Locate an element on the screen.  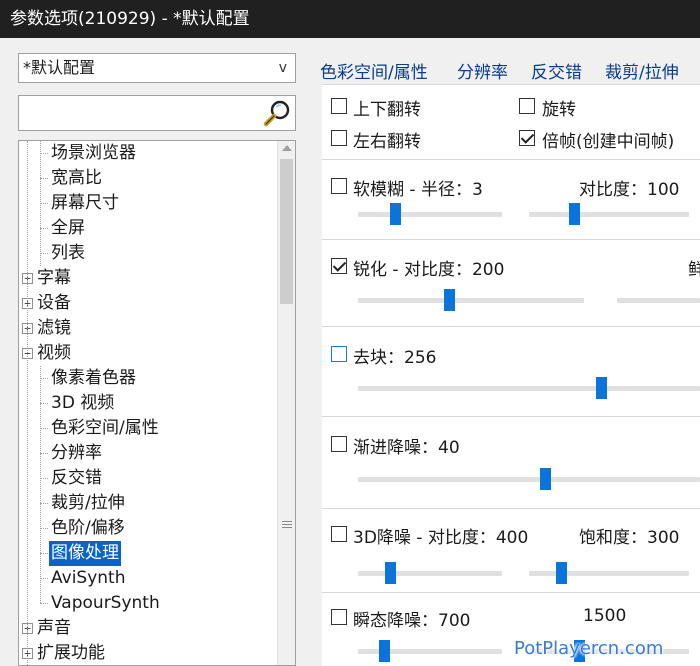
temporal-denoise-slider is located at coordinates (430, 651).